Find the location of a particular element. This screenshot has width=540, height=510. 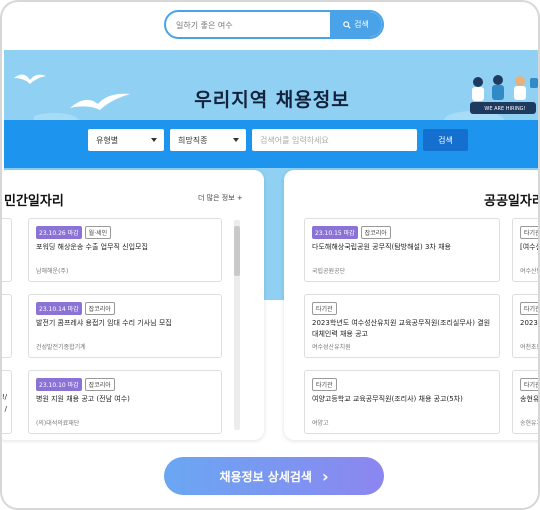

company-name: 여천초등 is located at coordinates (530, 347).